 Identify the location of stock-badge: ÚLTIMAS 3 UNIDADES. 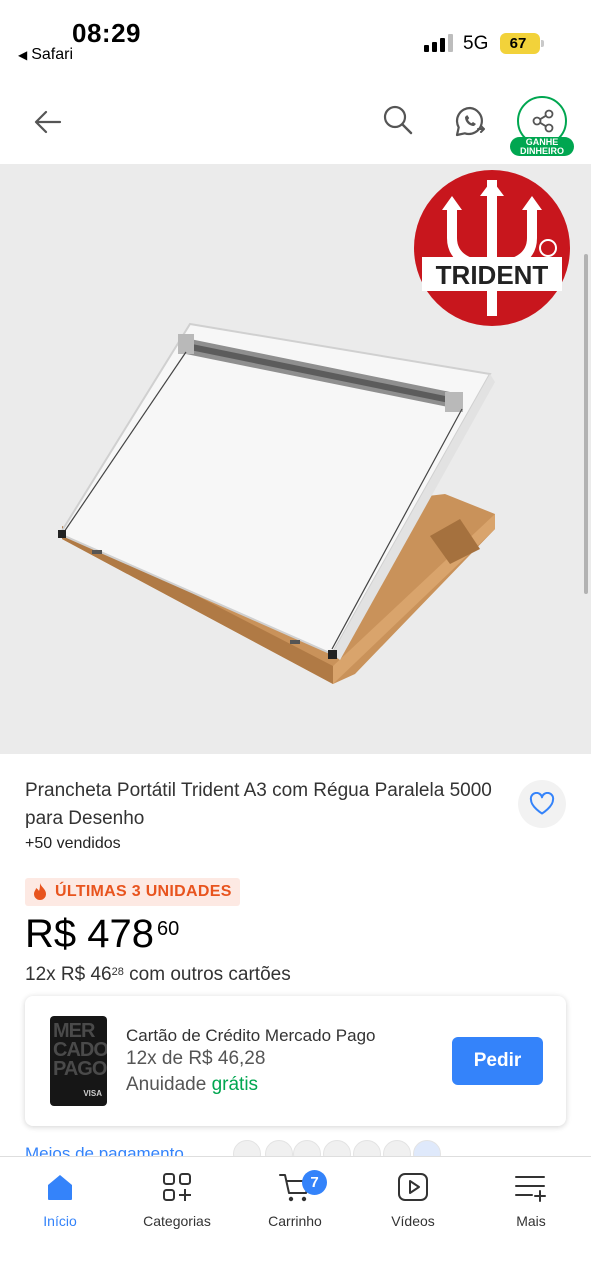
(132, 892).